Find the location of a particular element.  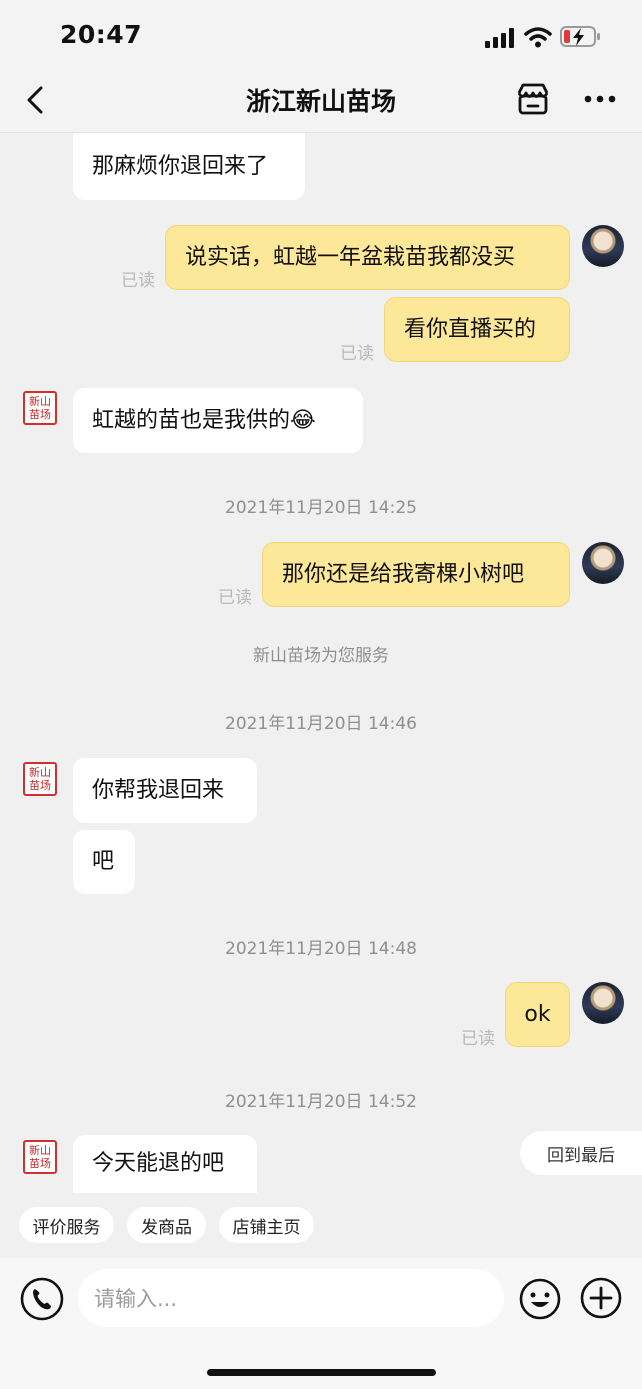

system-notice: 新山苗场为您服务 is located at coordinates (321, 656).